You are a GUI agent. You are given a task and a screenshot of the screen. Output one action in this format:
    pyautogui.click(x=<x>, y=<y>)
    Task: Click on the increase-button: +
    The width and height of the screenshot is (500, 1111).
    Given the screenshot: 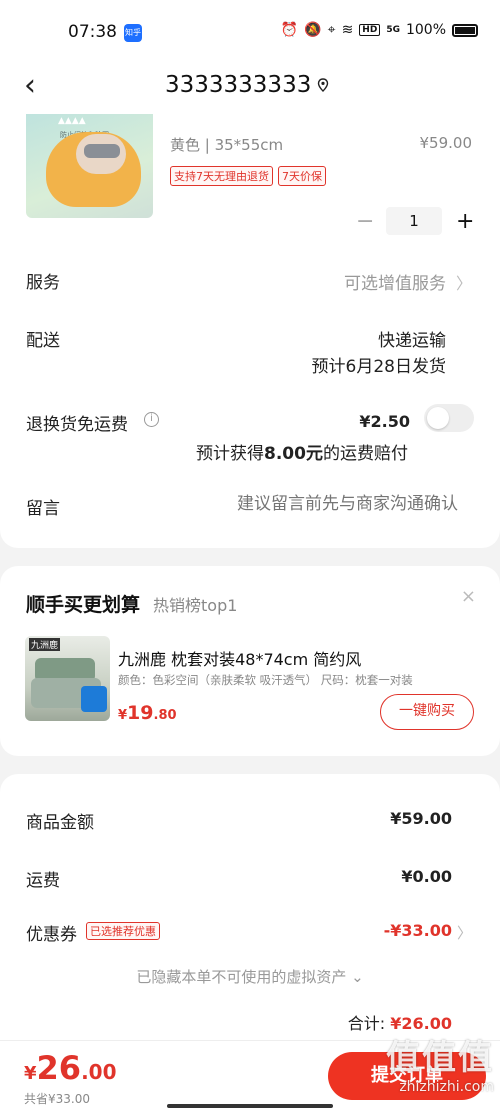 What is the action you would take?
    pyautogui.click(x=465, y=221)
    